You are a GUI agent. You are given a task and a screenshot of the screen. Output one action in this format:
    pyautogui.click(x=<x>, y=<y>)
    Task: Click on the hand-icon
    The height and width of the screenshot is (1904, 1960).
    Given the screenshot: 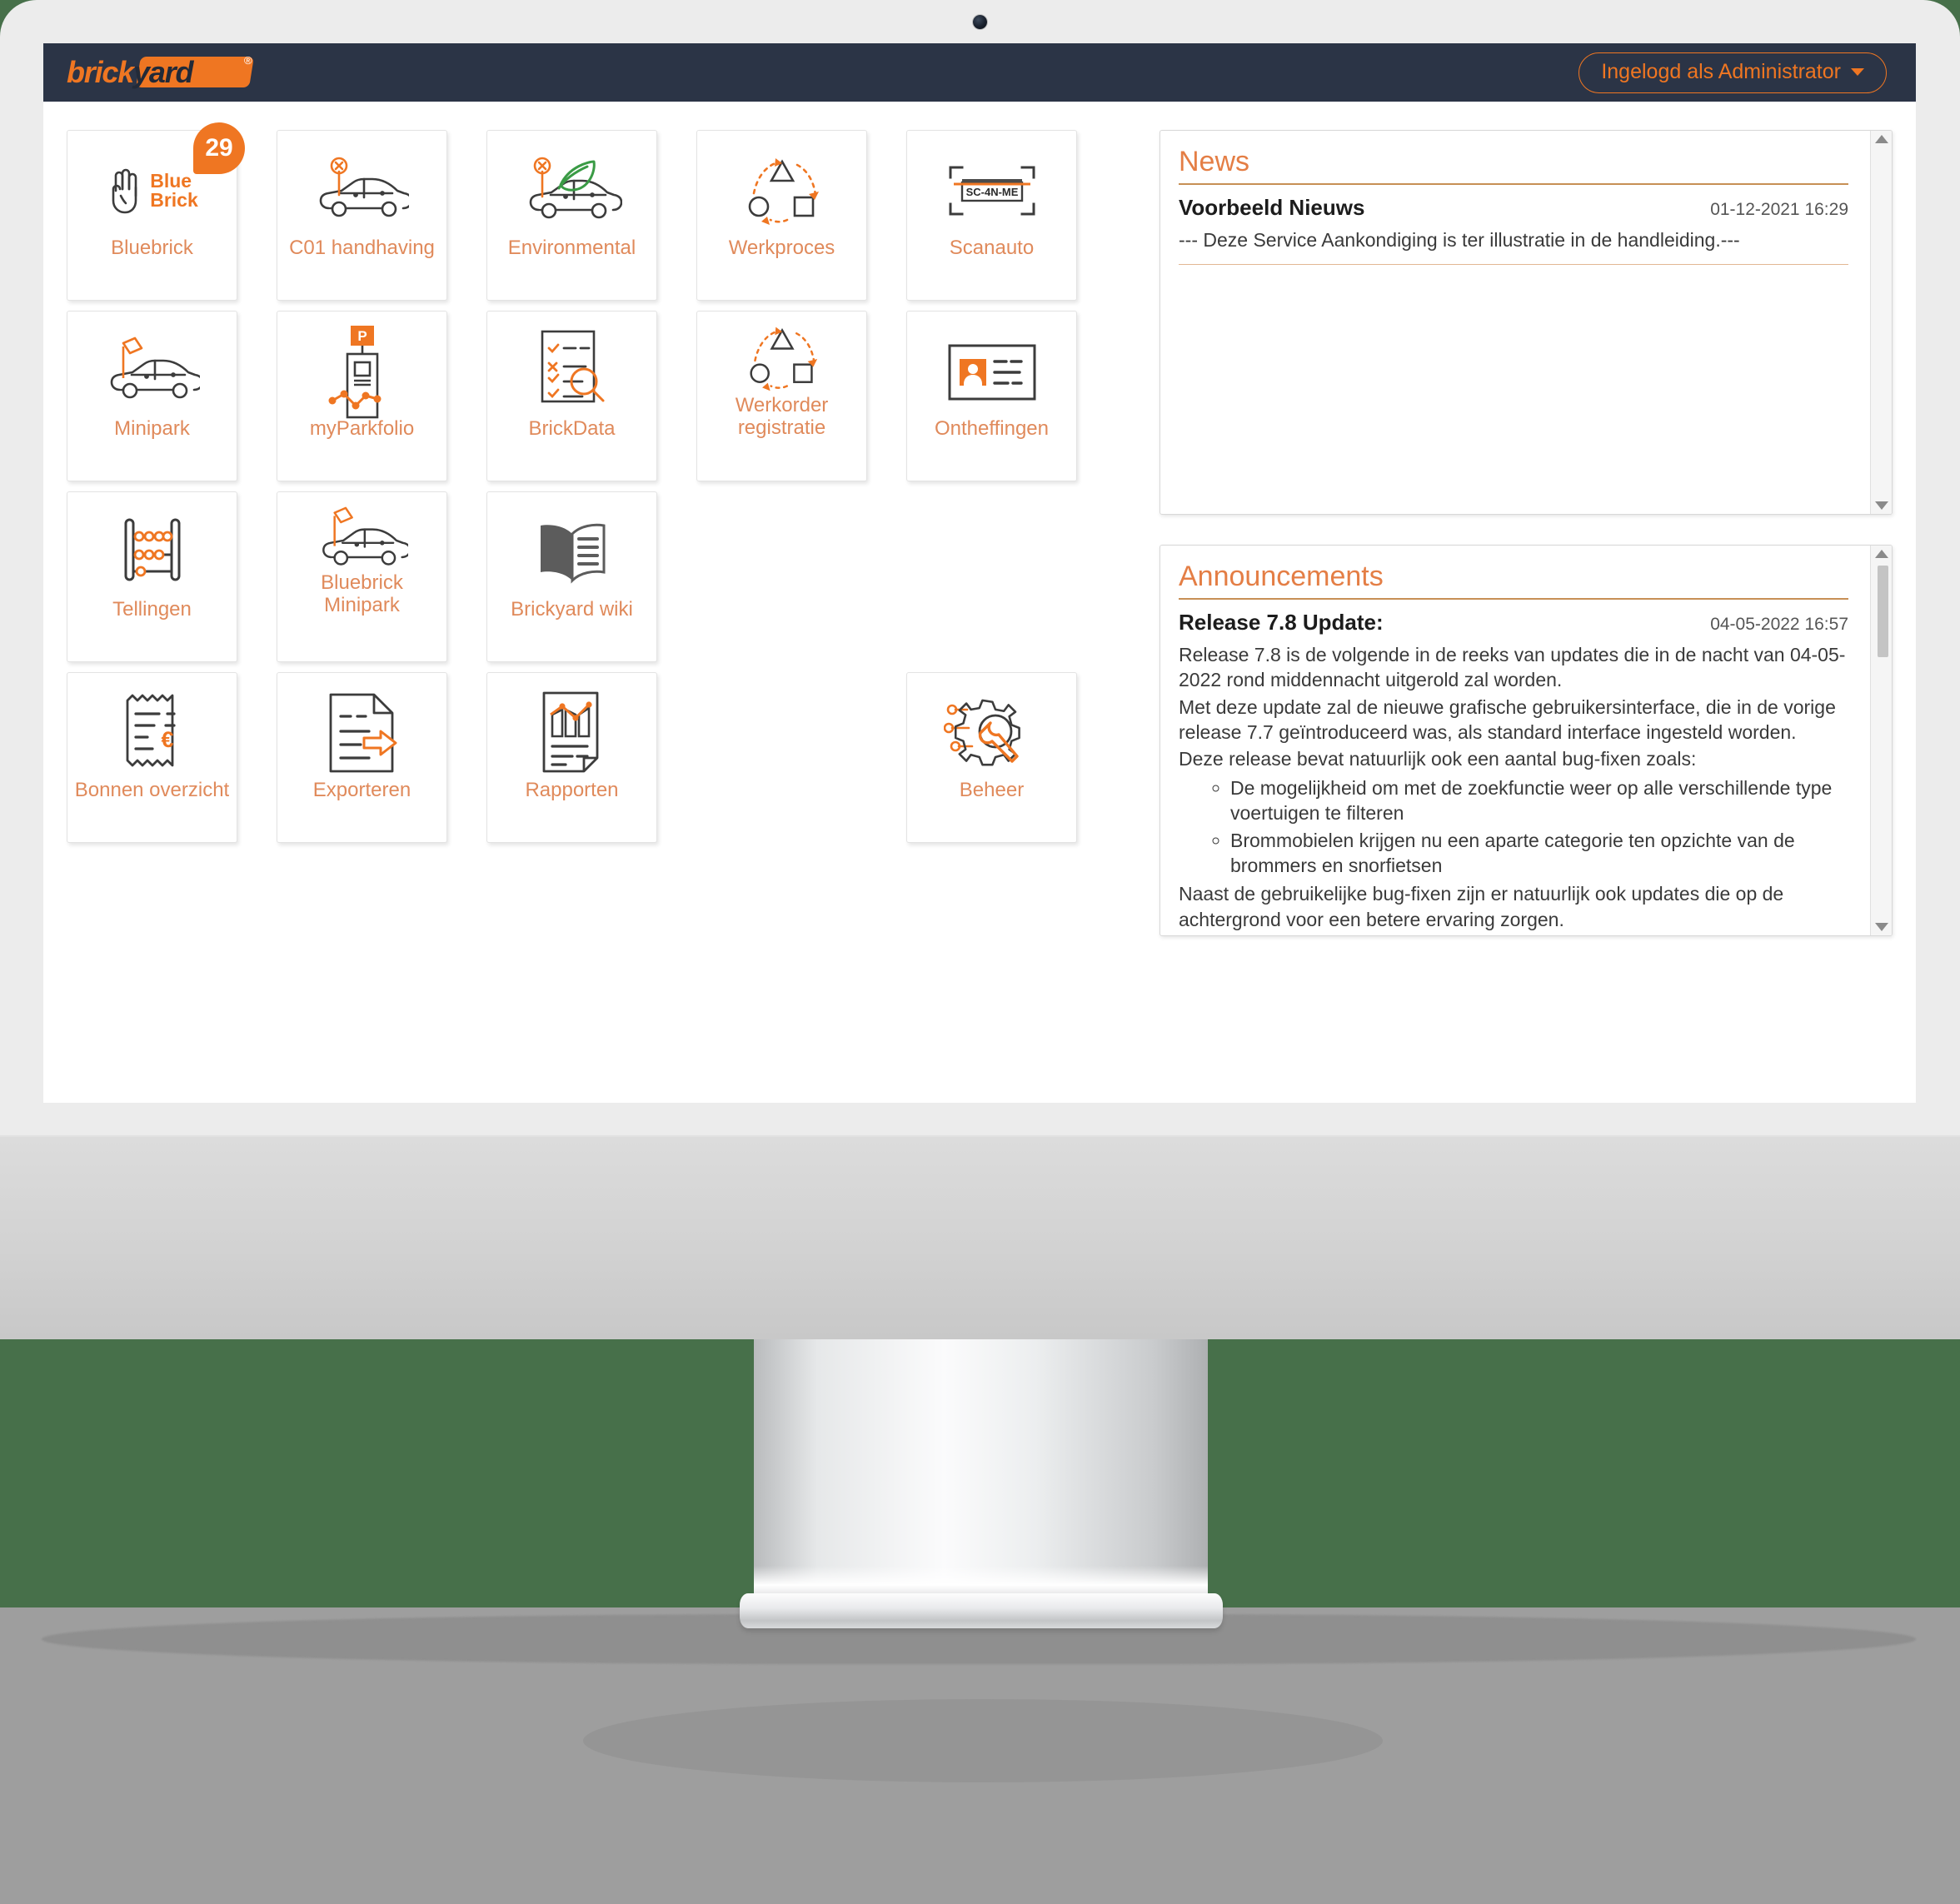 What is the action you would take?
    pyautogui.click(x=124, y=191)
    